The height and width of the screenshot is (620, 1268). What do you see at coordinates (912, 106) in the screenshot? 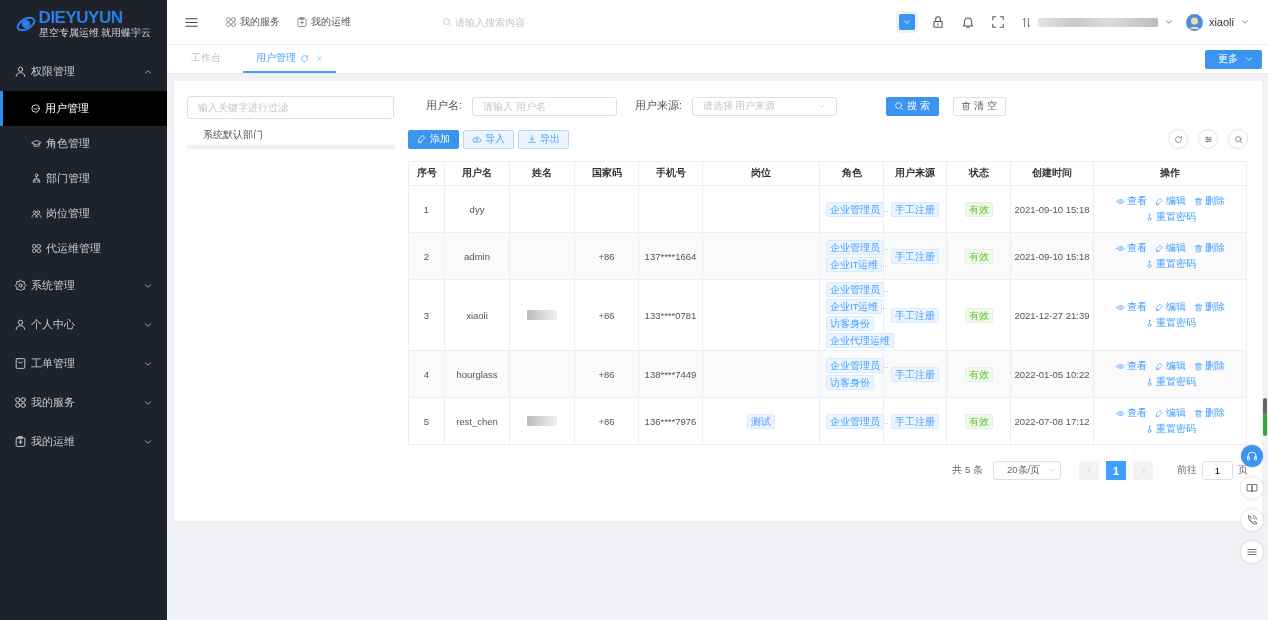
I see `search-button: 搜 索` at bounding box center [912, 106].